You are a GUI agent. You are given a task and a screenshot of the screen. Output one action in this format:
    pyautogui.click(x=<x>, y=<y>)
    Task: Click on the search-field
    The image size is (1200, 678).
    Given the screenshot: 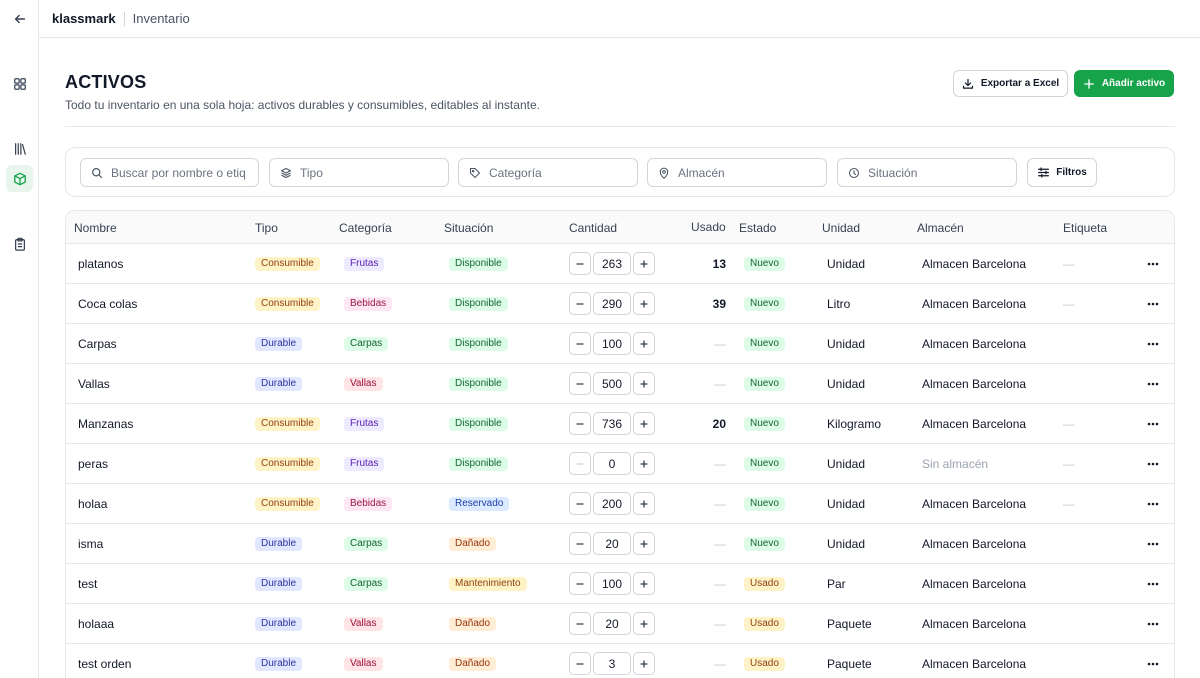 What is the action you would take?
    pyautogui.click(x=169, y=172)
    